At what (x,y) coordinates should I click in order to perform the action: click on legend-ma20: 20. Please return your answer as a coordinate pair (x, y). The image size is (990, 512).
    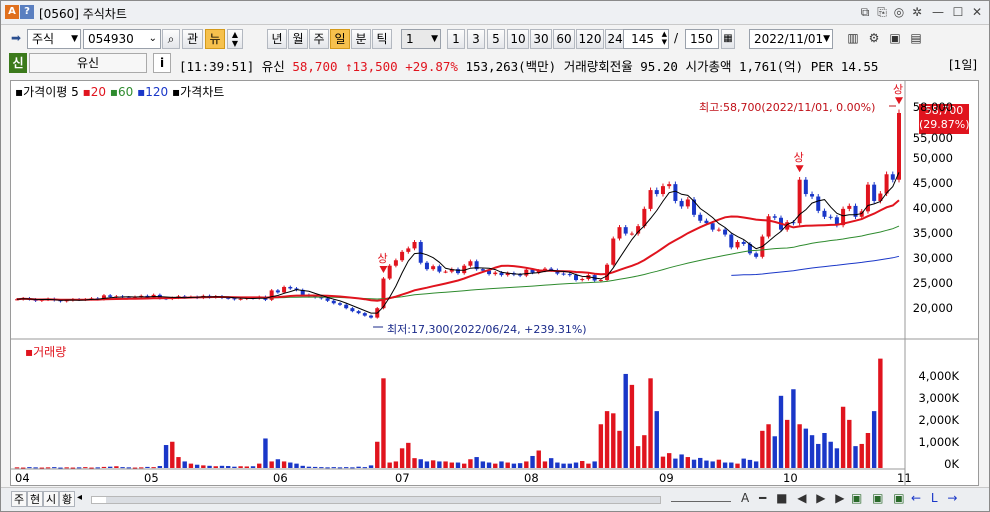
    Looking at the image, I should click on (98, 92).